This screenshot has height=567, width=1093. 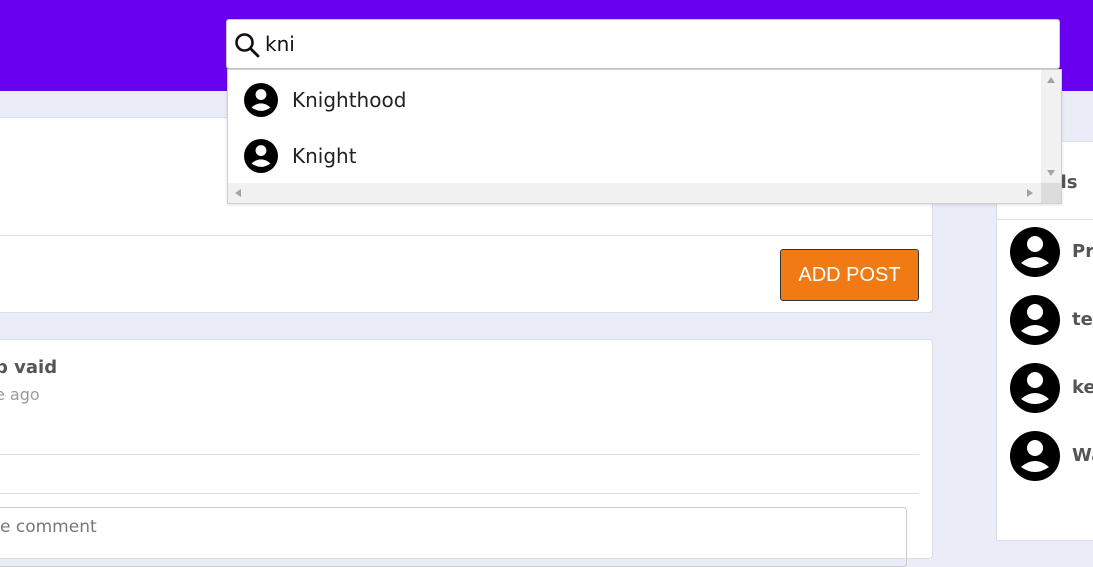 I want to click on friend-item: tes, so click(x=1051, y=321).